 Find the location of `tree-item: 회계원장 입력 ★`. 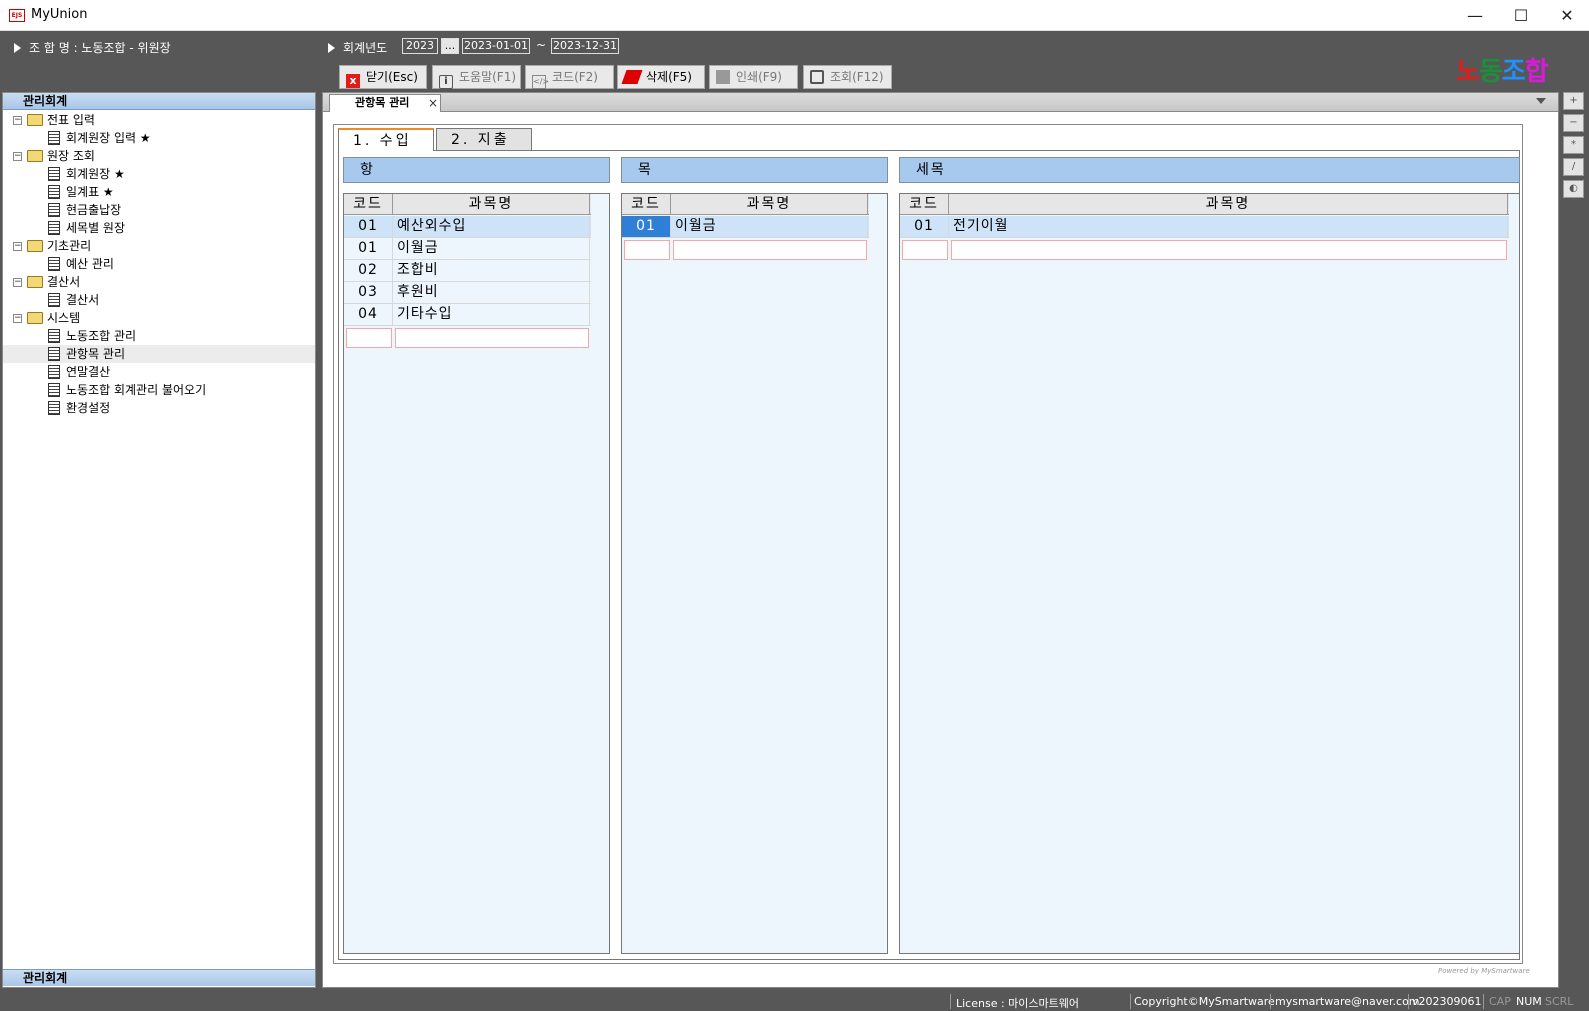

tree-item: 회계원장 입력 ★ is located at coordinates (159, 138).